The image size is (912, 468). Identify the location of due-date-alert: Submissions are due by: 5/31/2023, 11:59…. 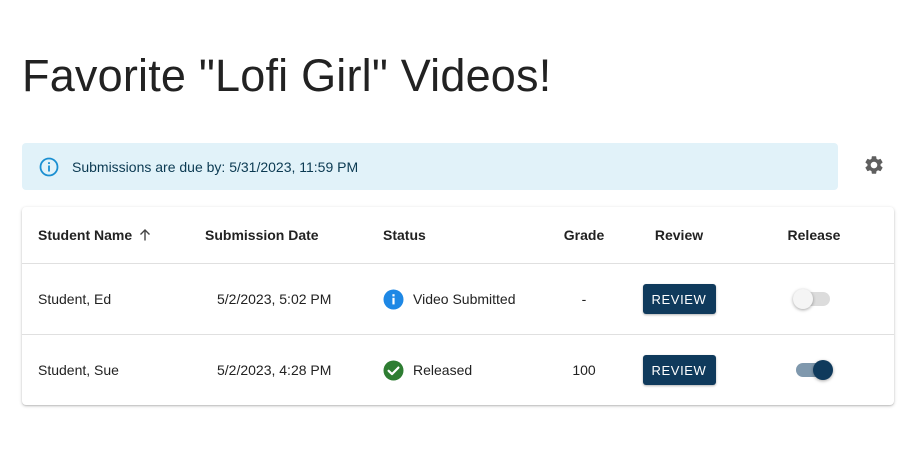
(430, 166).